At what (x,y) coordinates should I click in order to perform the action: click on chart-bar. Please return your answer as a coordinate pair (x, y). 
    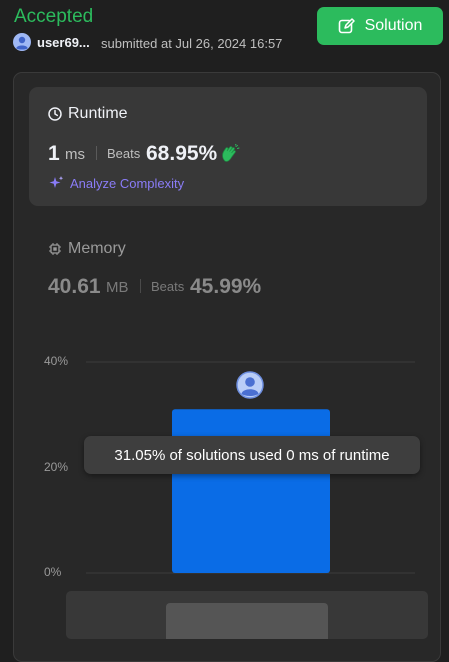
    Looking at the image, I should click on (251, 491).